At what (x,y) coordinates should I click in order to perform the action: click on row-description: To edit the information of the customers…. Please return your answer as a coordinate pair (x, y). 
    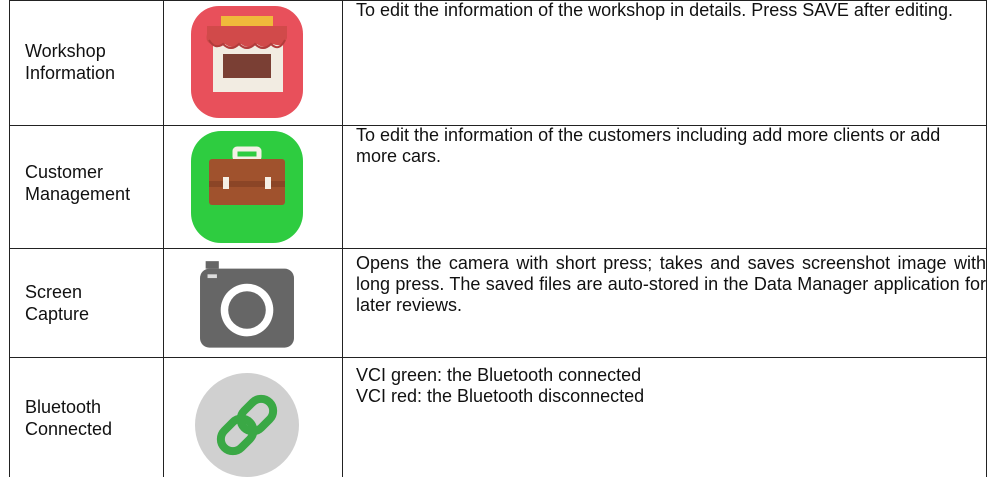
    Looking at the image, I should click on (648, 145).